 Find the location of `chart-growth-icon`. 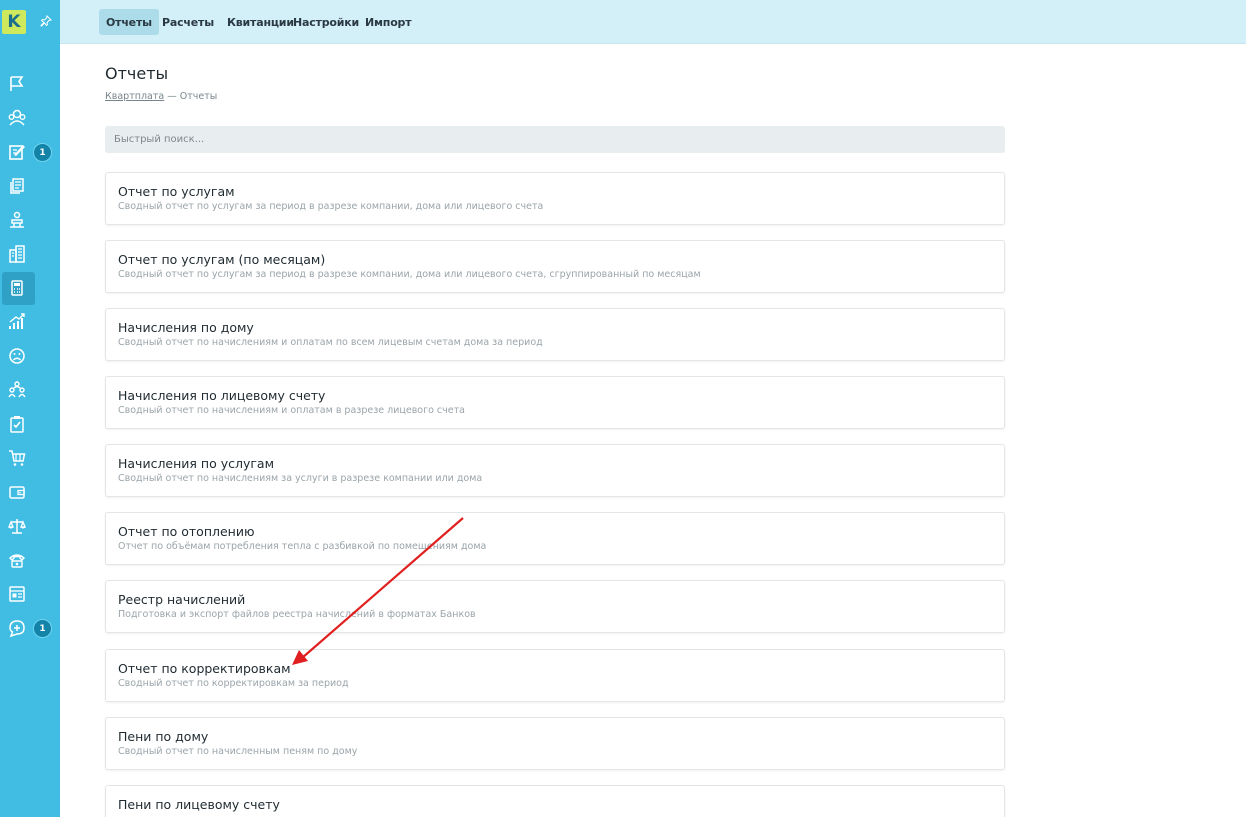

chart-growth-icon is located at coordinates (17, 322).